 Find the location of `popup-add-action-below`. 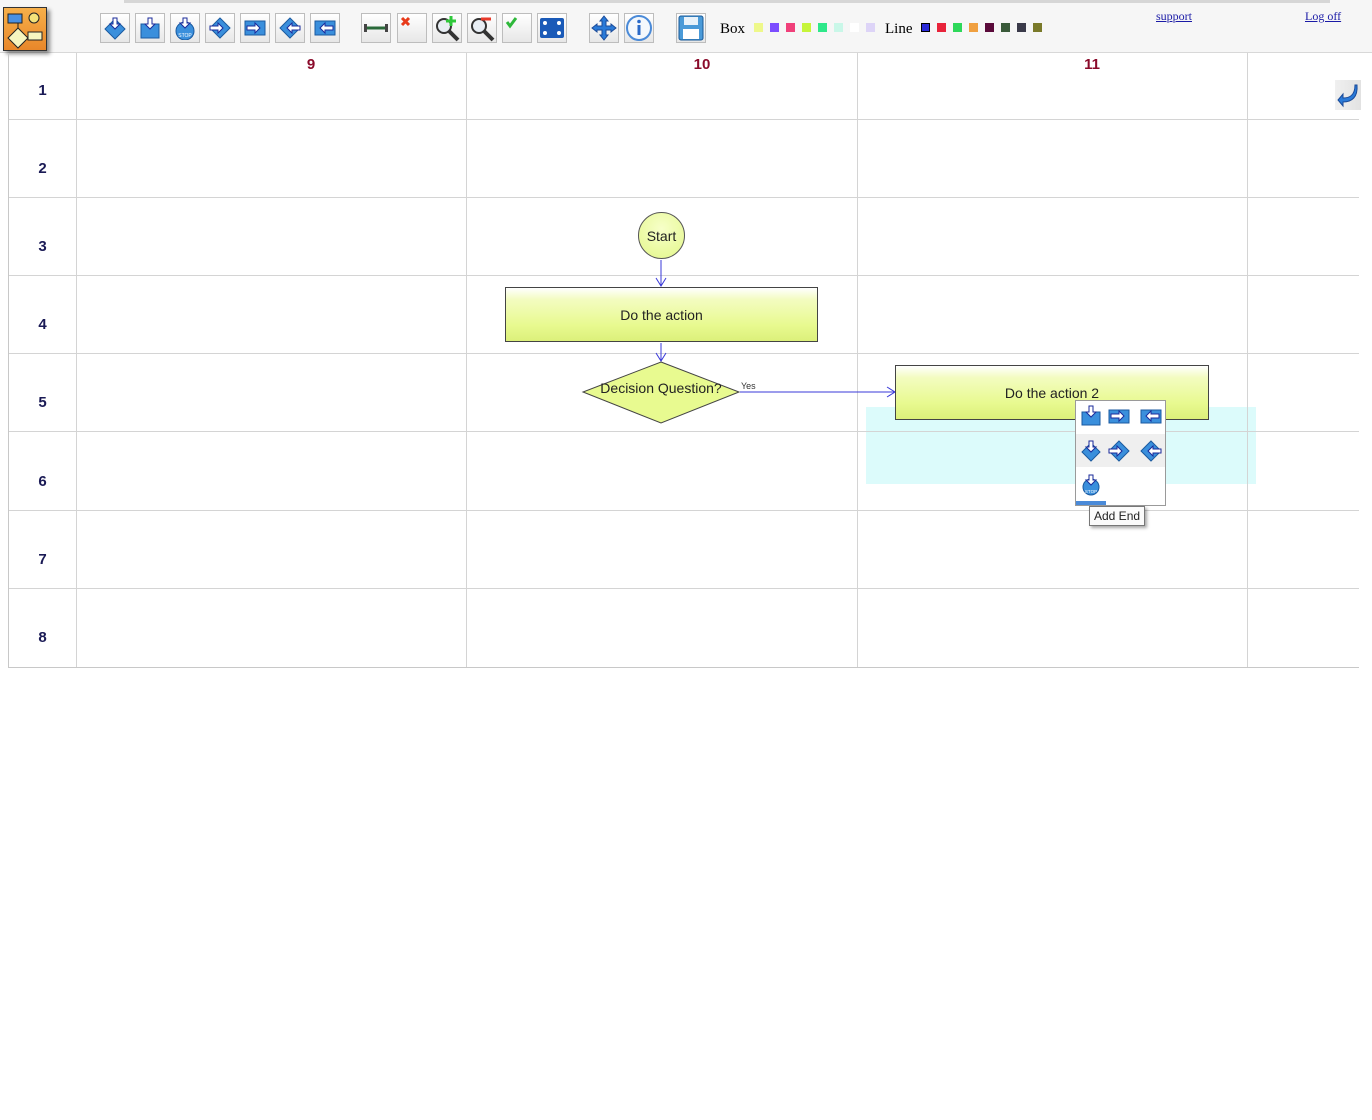

popup-add-action-below is located at coordinates (1091, 416).